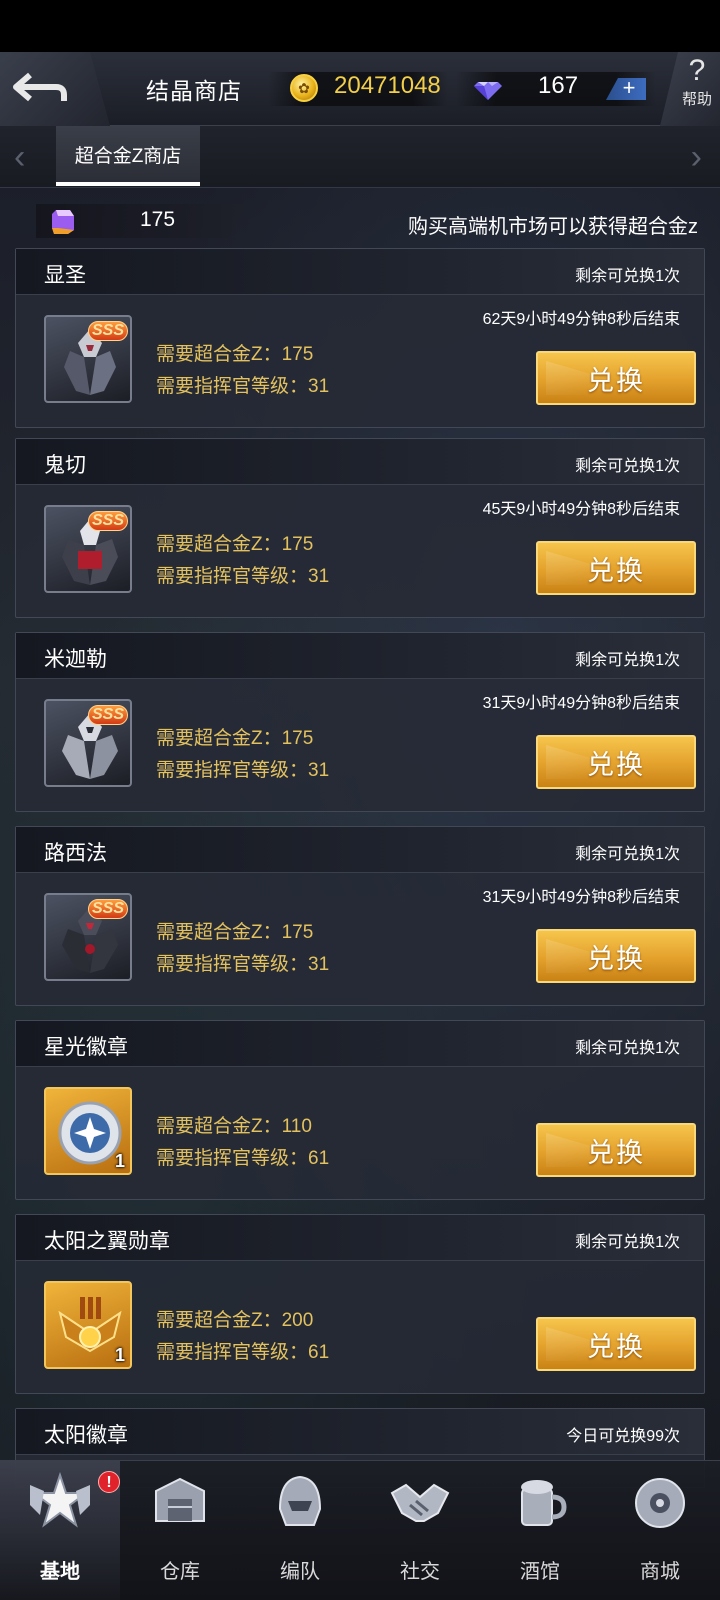  What do you see at coordinates (300, 1572) in the screenshot?
I see `nav-label: 编队` at bounding box center [300, 1572].